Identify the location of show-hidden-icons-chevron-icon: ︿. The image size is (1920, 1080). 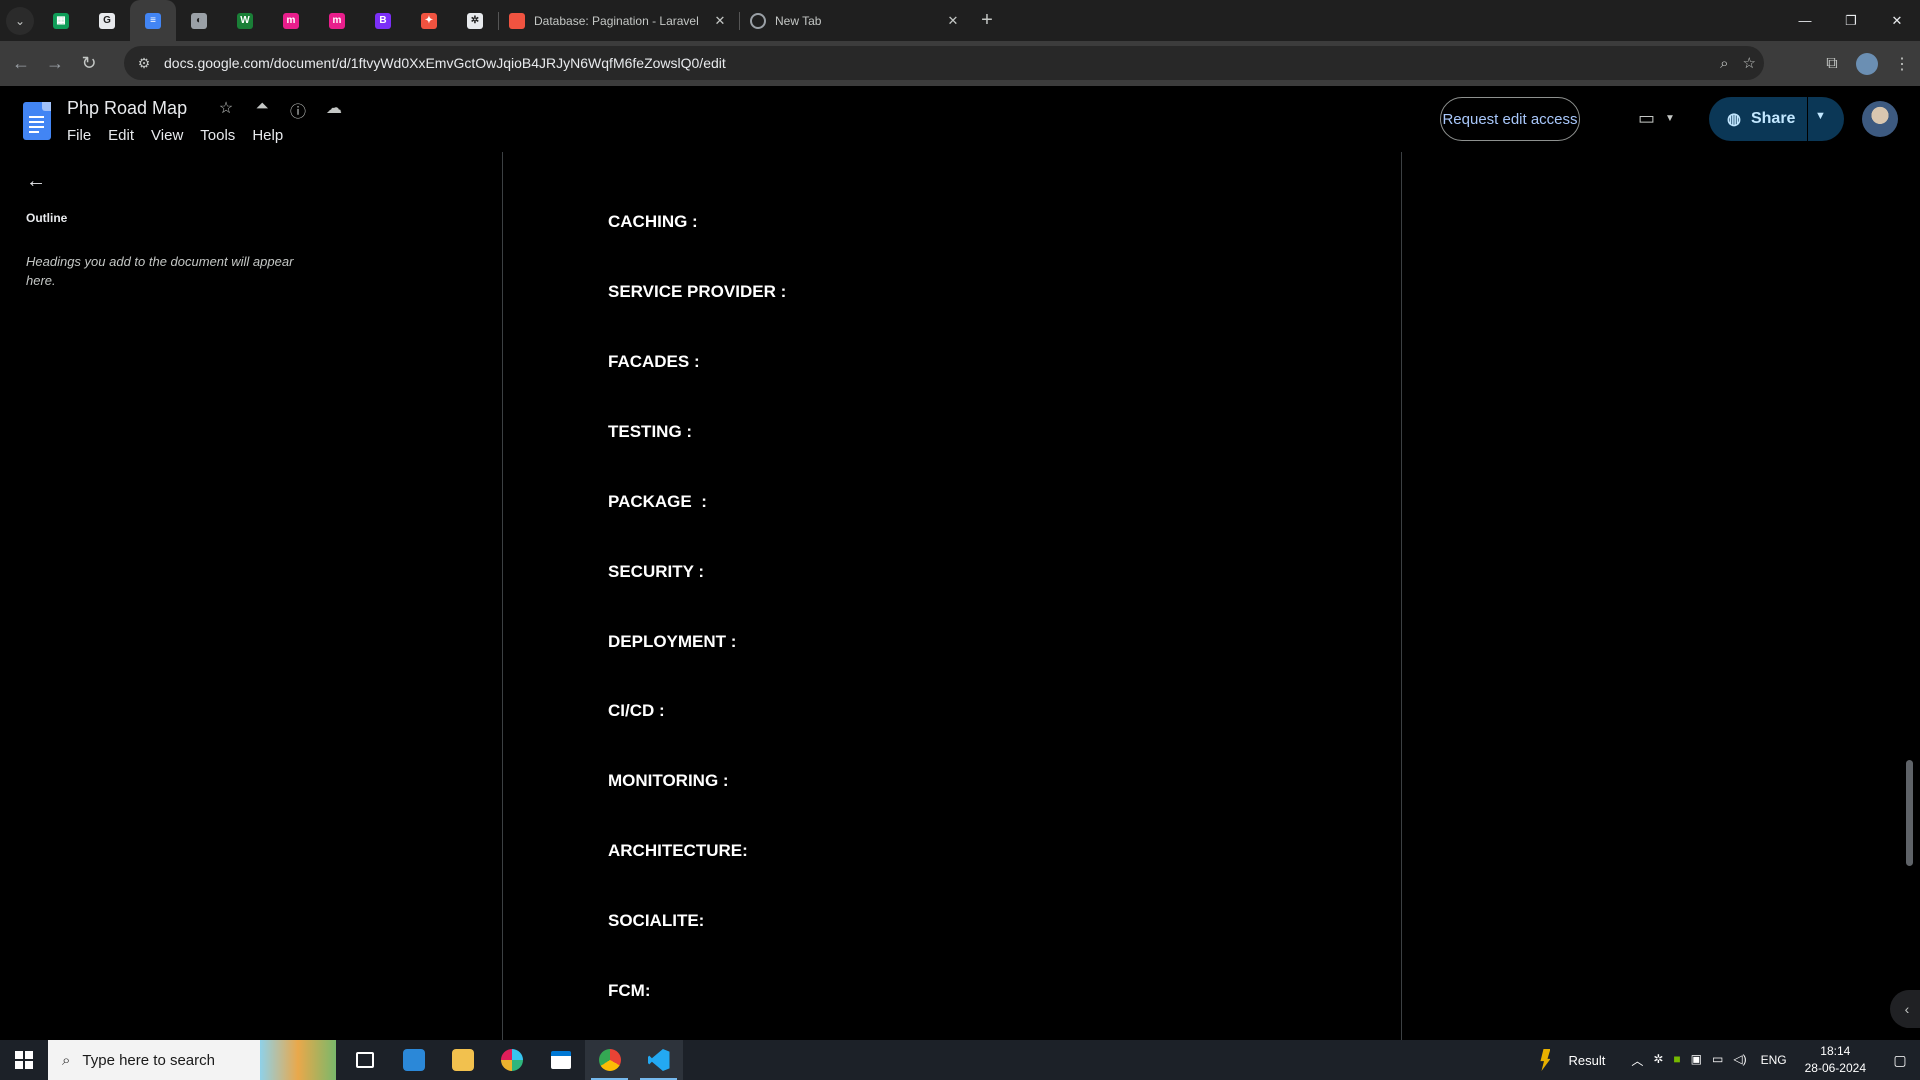
(1637, 1060).